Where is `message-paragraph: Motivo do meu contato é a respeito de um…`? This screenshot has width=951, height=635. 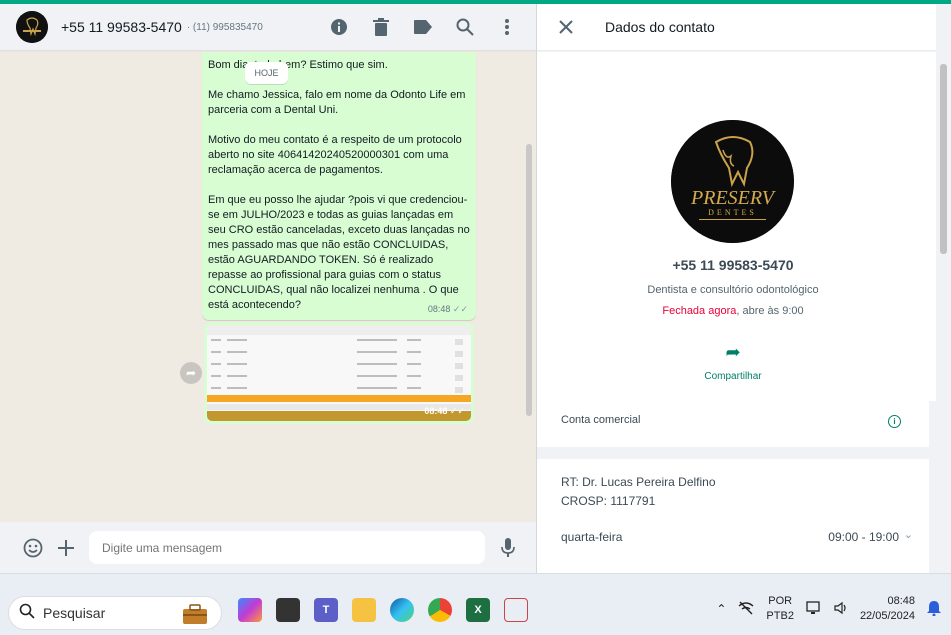 message-paragraph: Motivo do meu contato é a respeito de um… is located at coordinates (335, 155).